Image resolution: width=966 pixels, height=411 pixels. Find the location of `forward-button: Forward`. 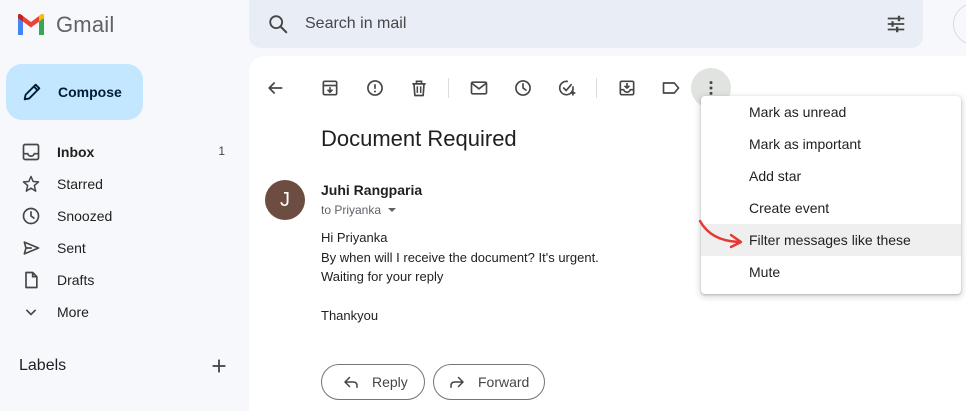

forward-button: Forward is located at coordinates (489, 382).